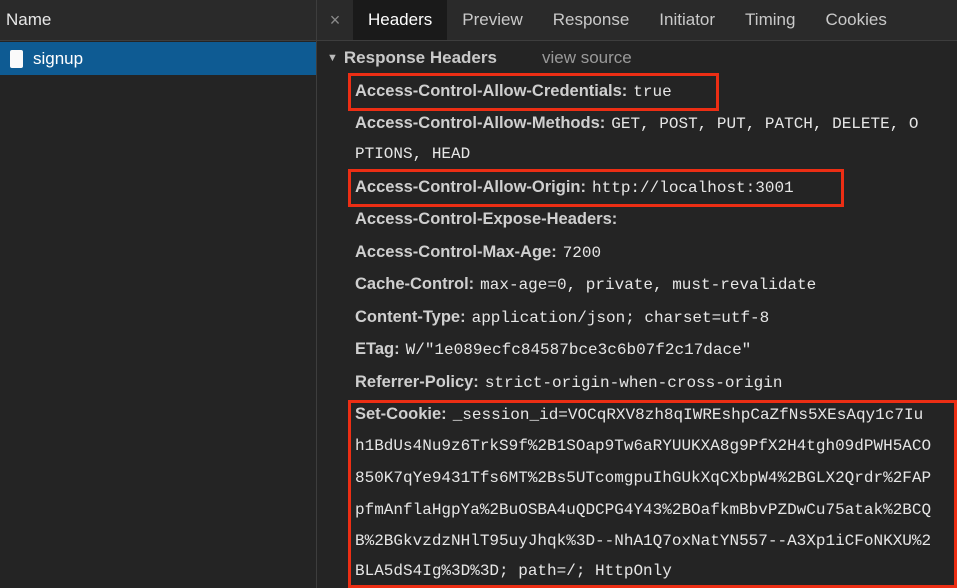 Image resolution: width=957 pixels, height=588 pixels. What do you see at coordinates (587, 58) in the screenshot?
I see `view-source-link: view source` at bounding box center [587, 58].